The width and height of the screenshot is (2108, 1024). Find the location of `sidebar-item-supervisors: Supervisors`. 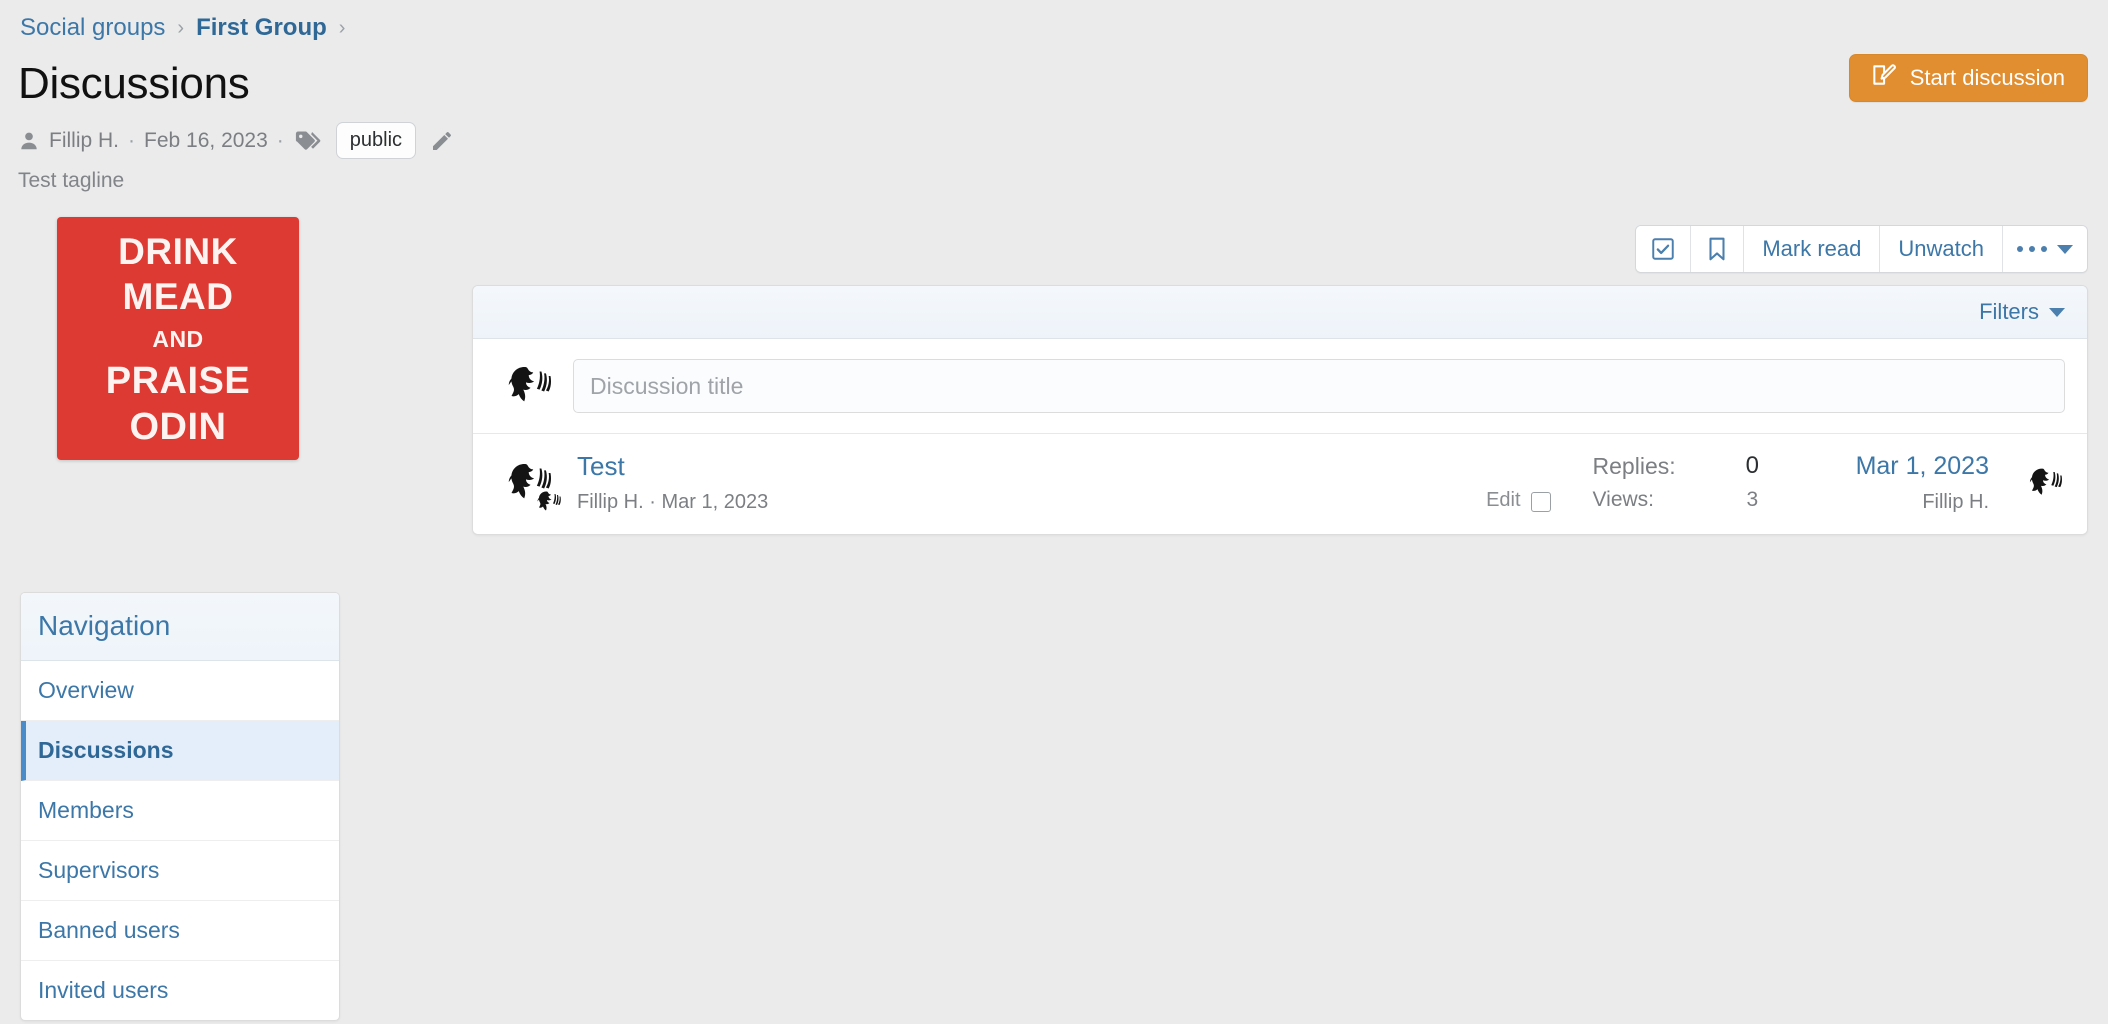

sidebar-item-supervisors: Supervisors is located at coordinates (180, 871).